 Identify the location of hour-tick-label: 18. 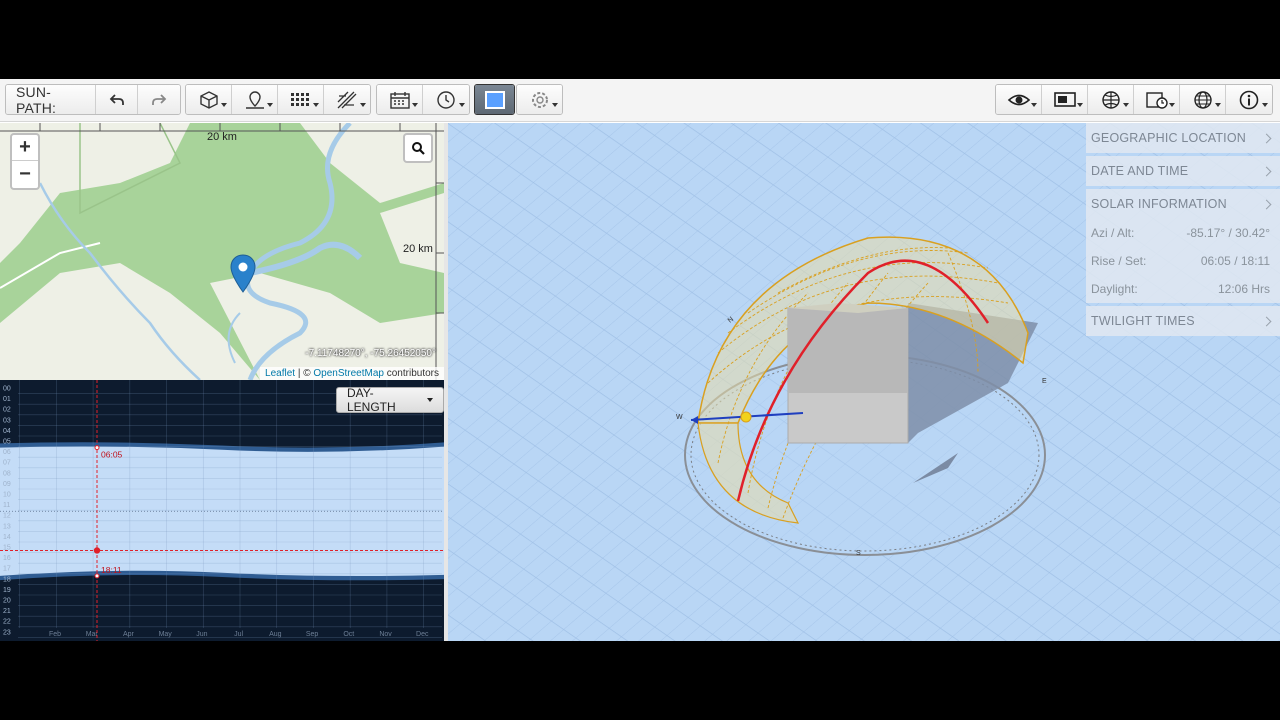
(7, 579).